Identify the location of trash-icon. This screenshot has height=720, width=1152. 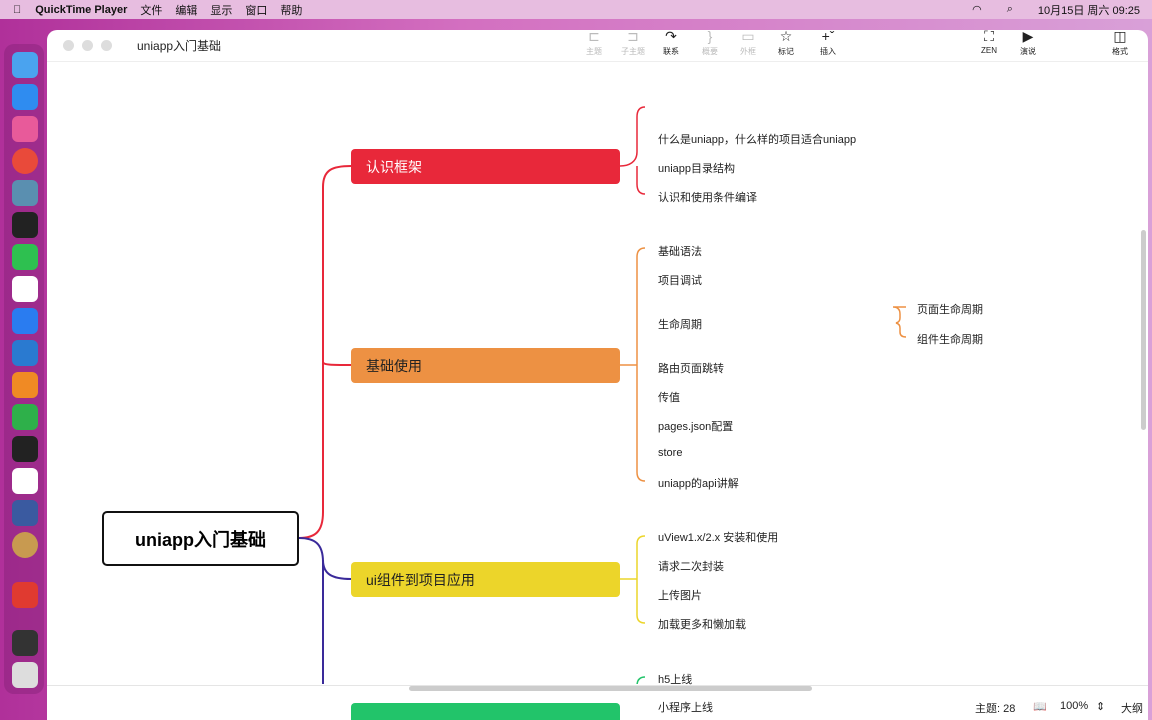
(25, 675).